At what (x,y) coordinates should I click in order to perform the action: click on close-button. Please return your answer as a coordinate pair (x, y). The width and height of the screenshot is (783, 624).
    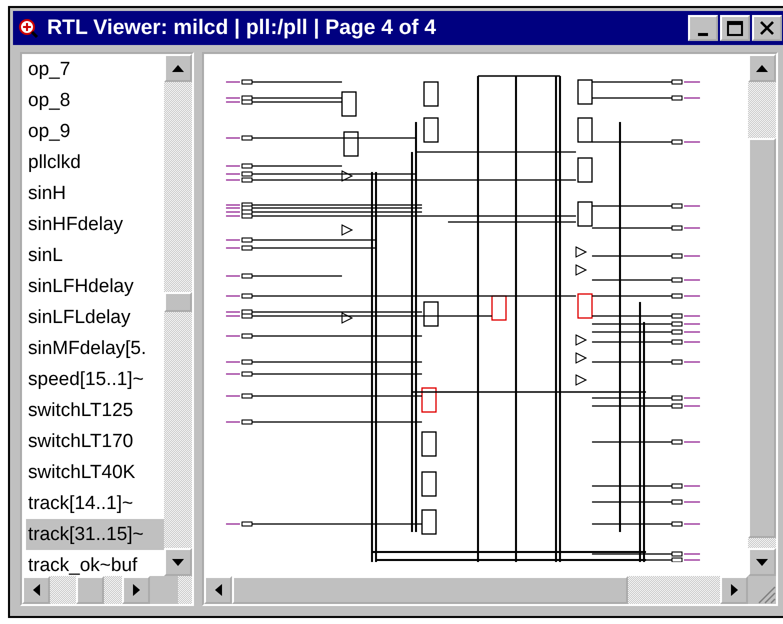
    Looking at the image, I should click on (767, 28).